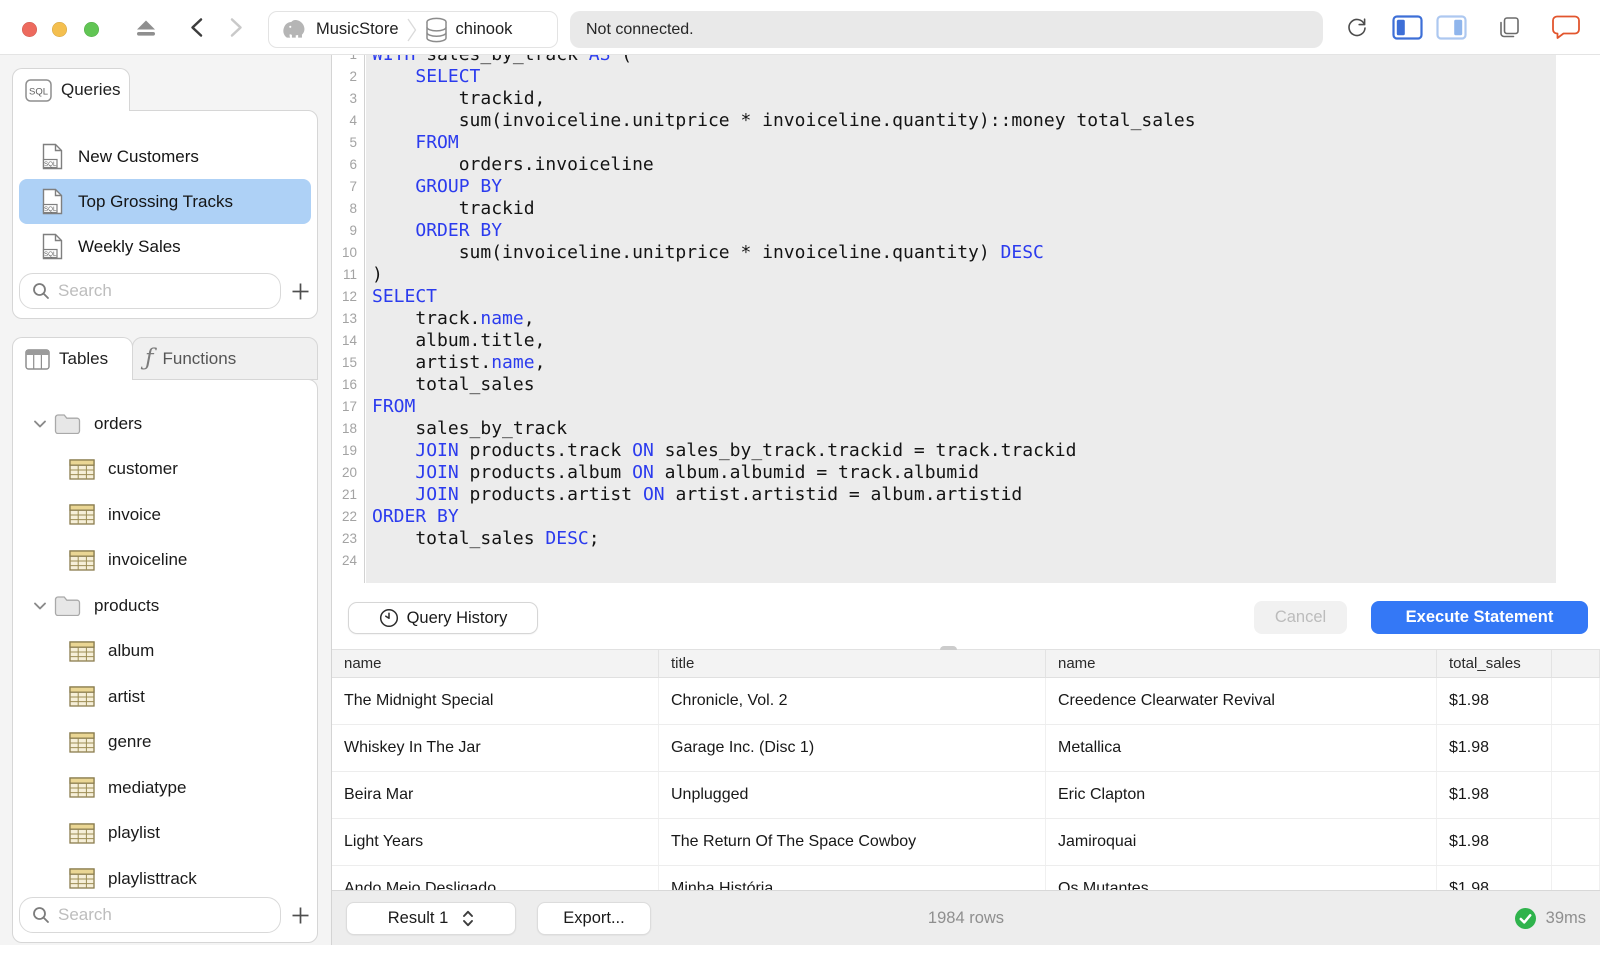 The height and width of the screenshot is (960, 1600). Describe the element at coordinates (1241, 795) in the screenshot. I see `table-cell: Eric Clapton` at that location.